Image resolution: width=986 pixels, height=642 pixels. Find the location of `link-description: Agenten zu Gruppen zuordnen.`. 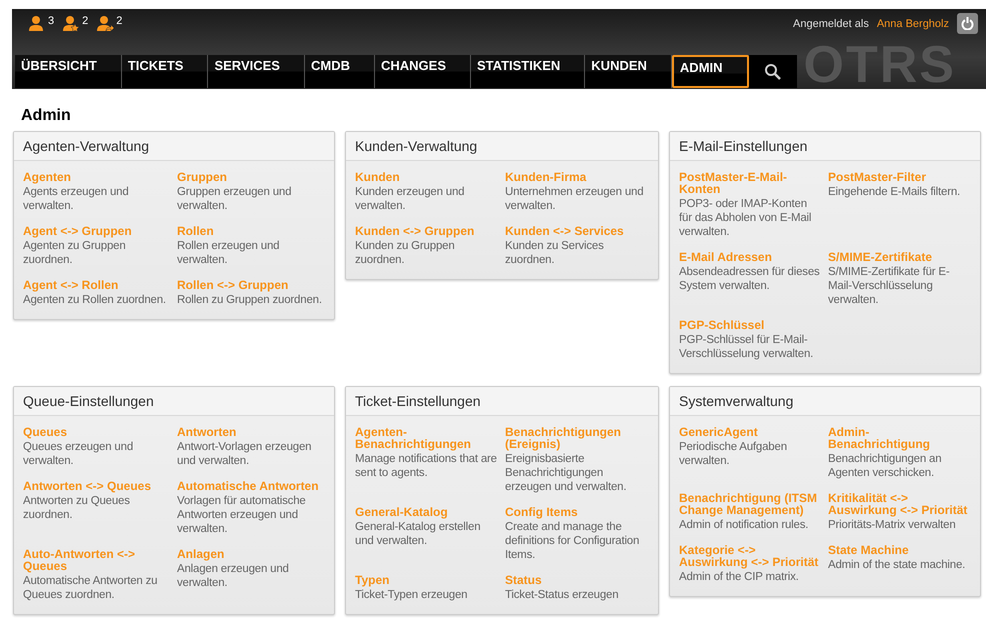

link-description: Agenten zu Gruppen zuordnen. is located at coordinates (75, 253).